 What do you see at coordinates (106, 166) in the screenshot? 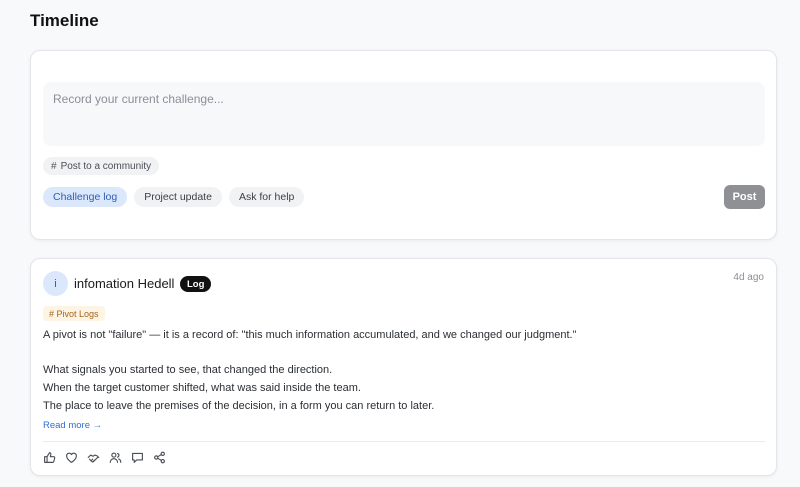
I see `community-chip-label: Post to a community` at bounding box center [106, 166].